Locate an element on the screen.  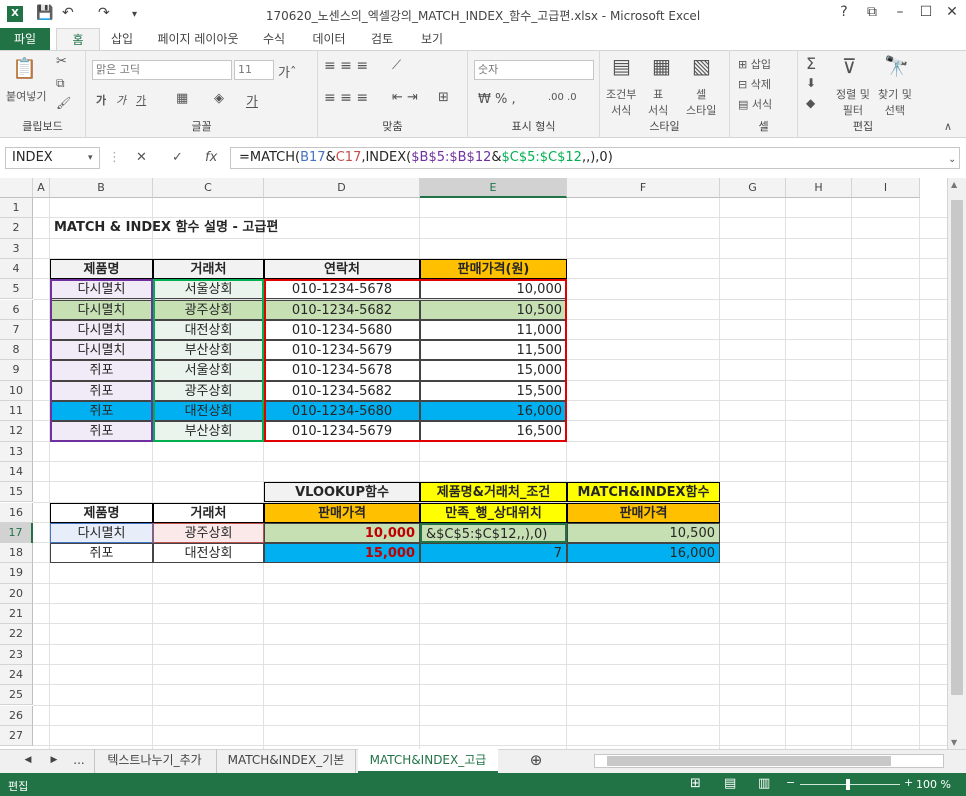
table2-cell: 7 is located at coordinates (493, 553).